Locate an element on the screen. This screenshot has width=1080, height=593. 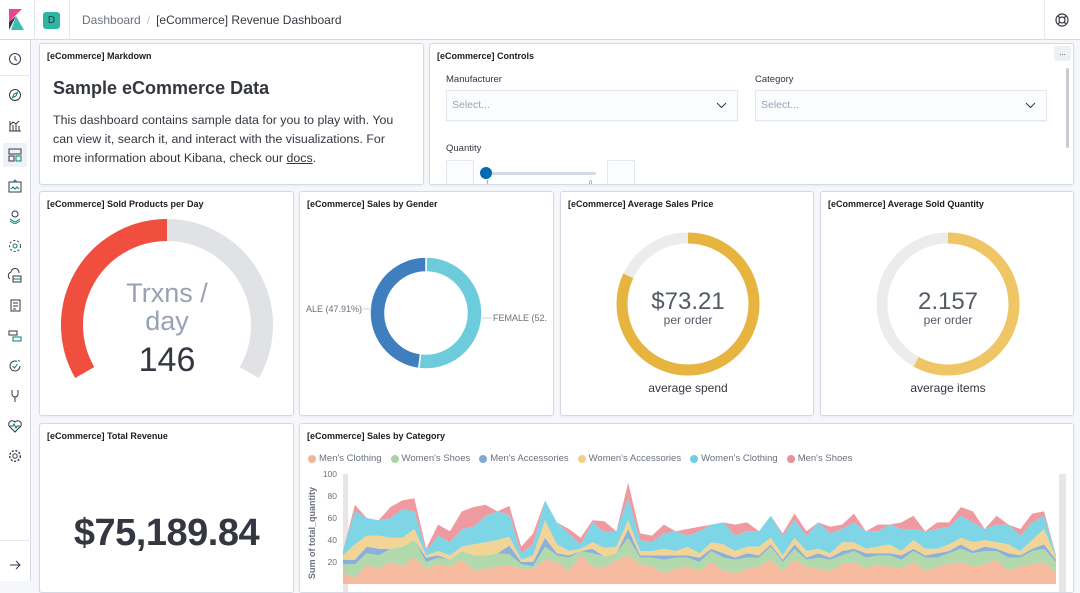
space-avatar: D is located at coordinates (51, 20).